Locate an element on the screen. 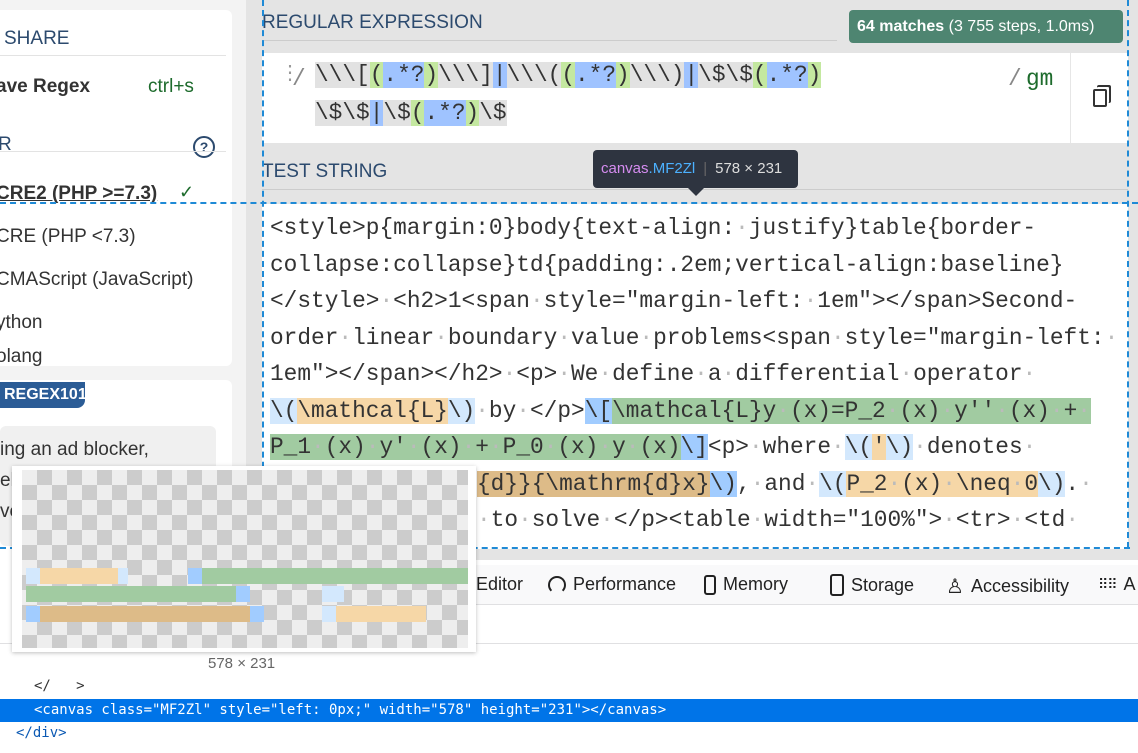 Image resolution: width=1138 pixels, height=753 pixels. text: (x) is located at coordinates (1029, 410).